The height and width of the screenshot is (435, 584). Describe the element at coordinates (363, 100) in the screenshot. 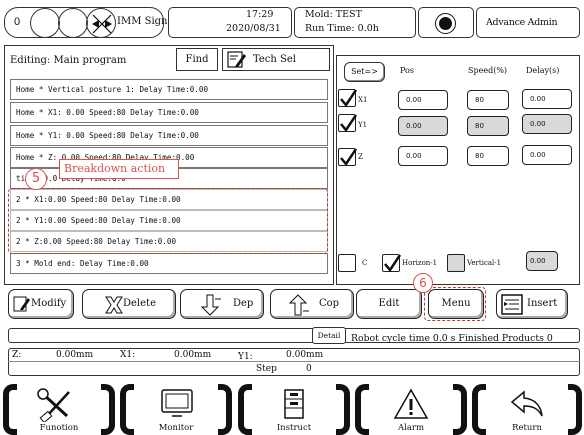

I see `x1-label: X1` at that location.